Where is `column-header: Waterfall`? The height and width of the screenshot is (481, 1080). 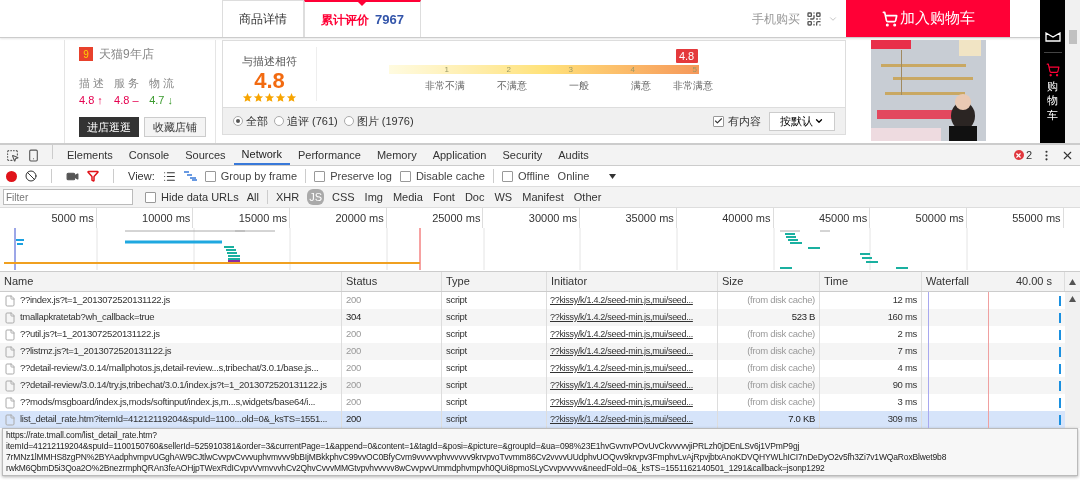 column-header: Waterfall is located at coordinates (947, 281).